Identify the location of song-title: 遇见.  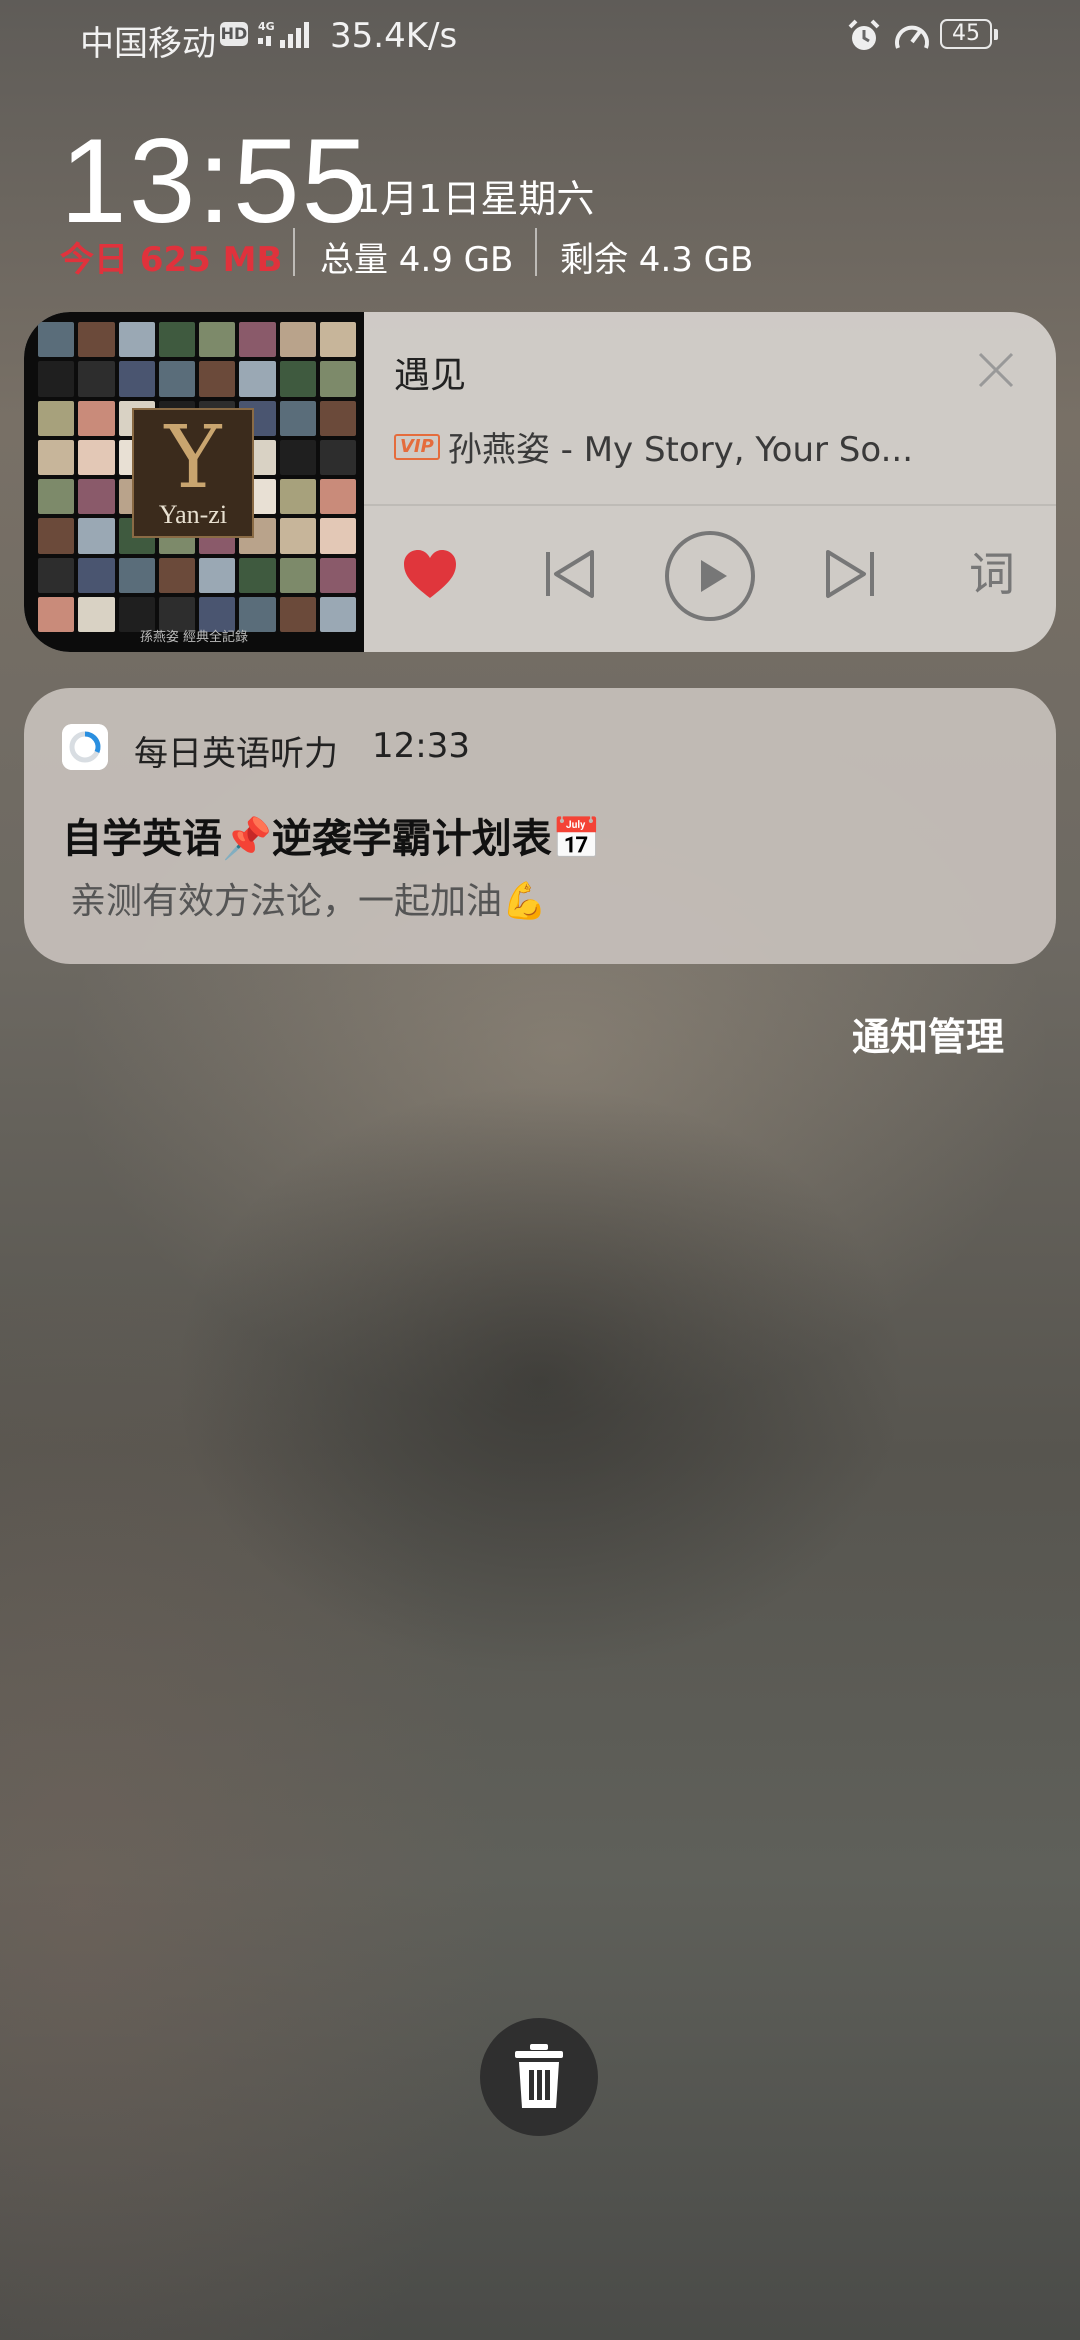
(430, 375).